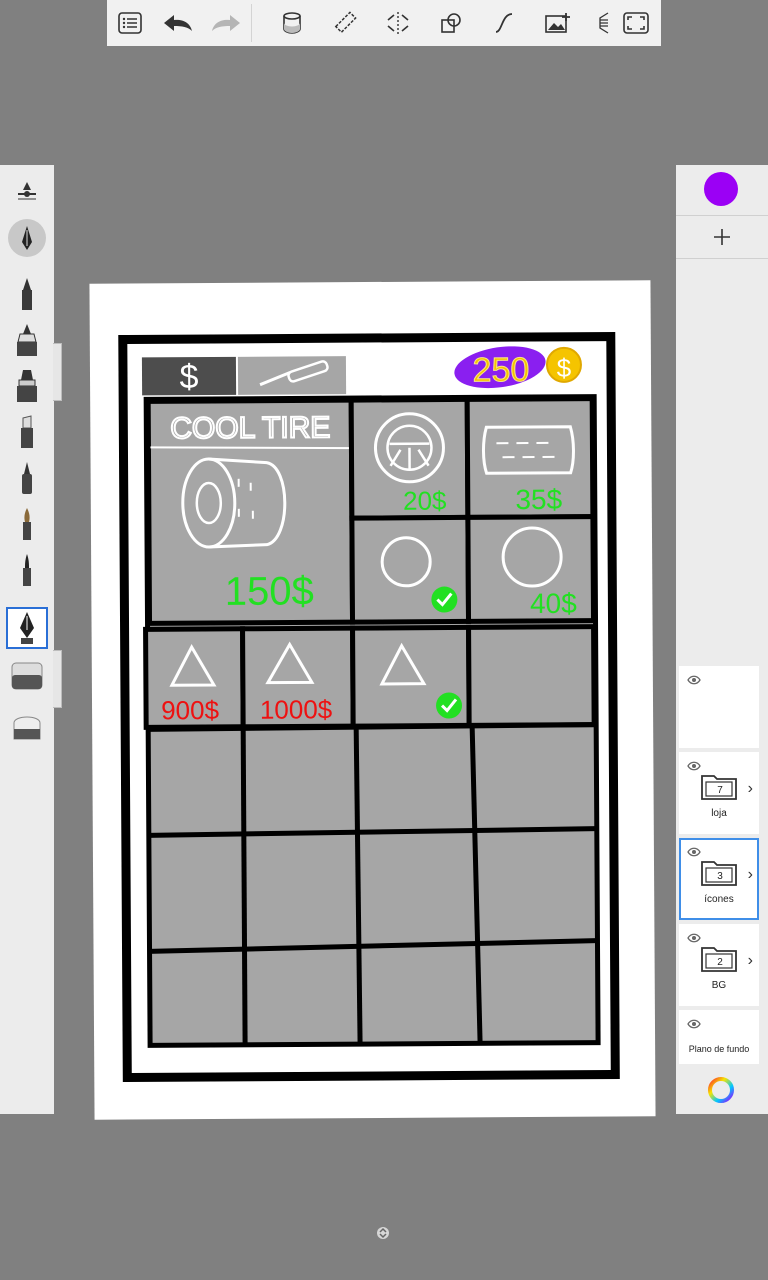 The width and height of the screenshot is (768, 1280). Describe the element at coordinates (292, 23) in the screenshot. I see `bucket-icon` at that location.